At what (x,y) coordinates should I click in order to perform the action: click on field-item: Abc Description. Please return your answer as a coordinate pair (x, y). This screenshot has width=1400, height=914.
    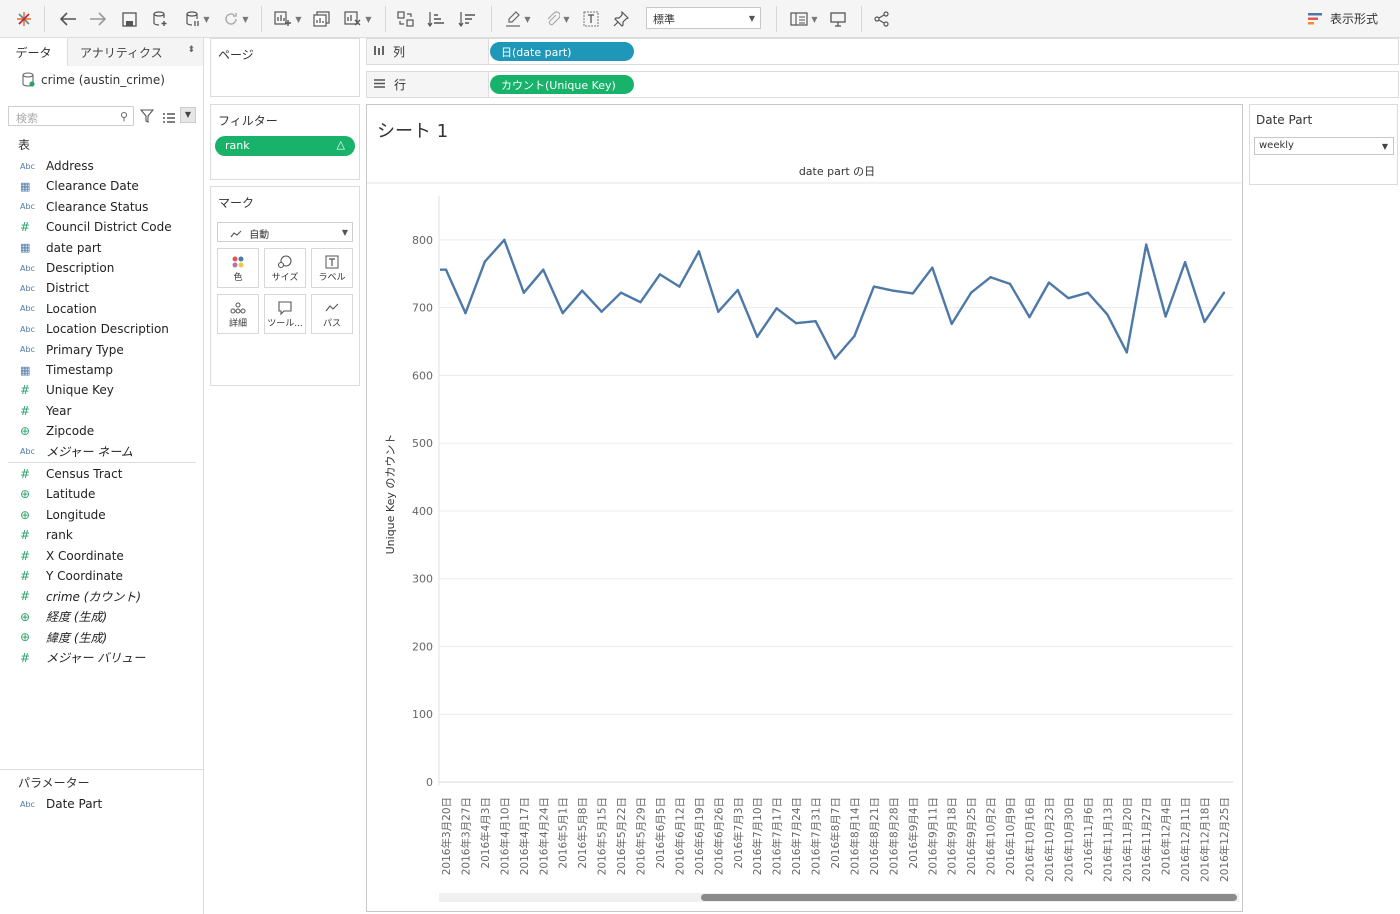
    Looking at the image, I should click on (67, 268).